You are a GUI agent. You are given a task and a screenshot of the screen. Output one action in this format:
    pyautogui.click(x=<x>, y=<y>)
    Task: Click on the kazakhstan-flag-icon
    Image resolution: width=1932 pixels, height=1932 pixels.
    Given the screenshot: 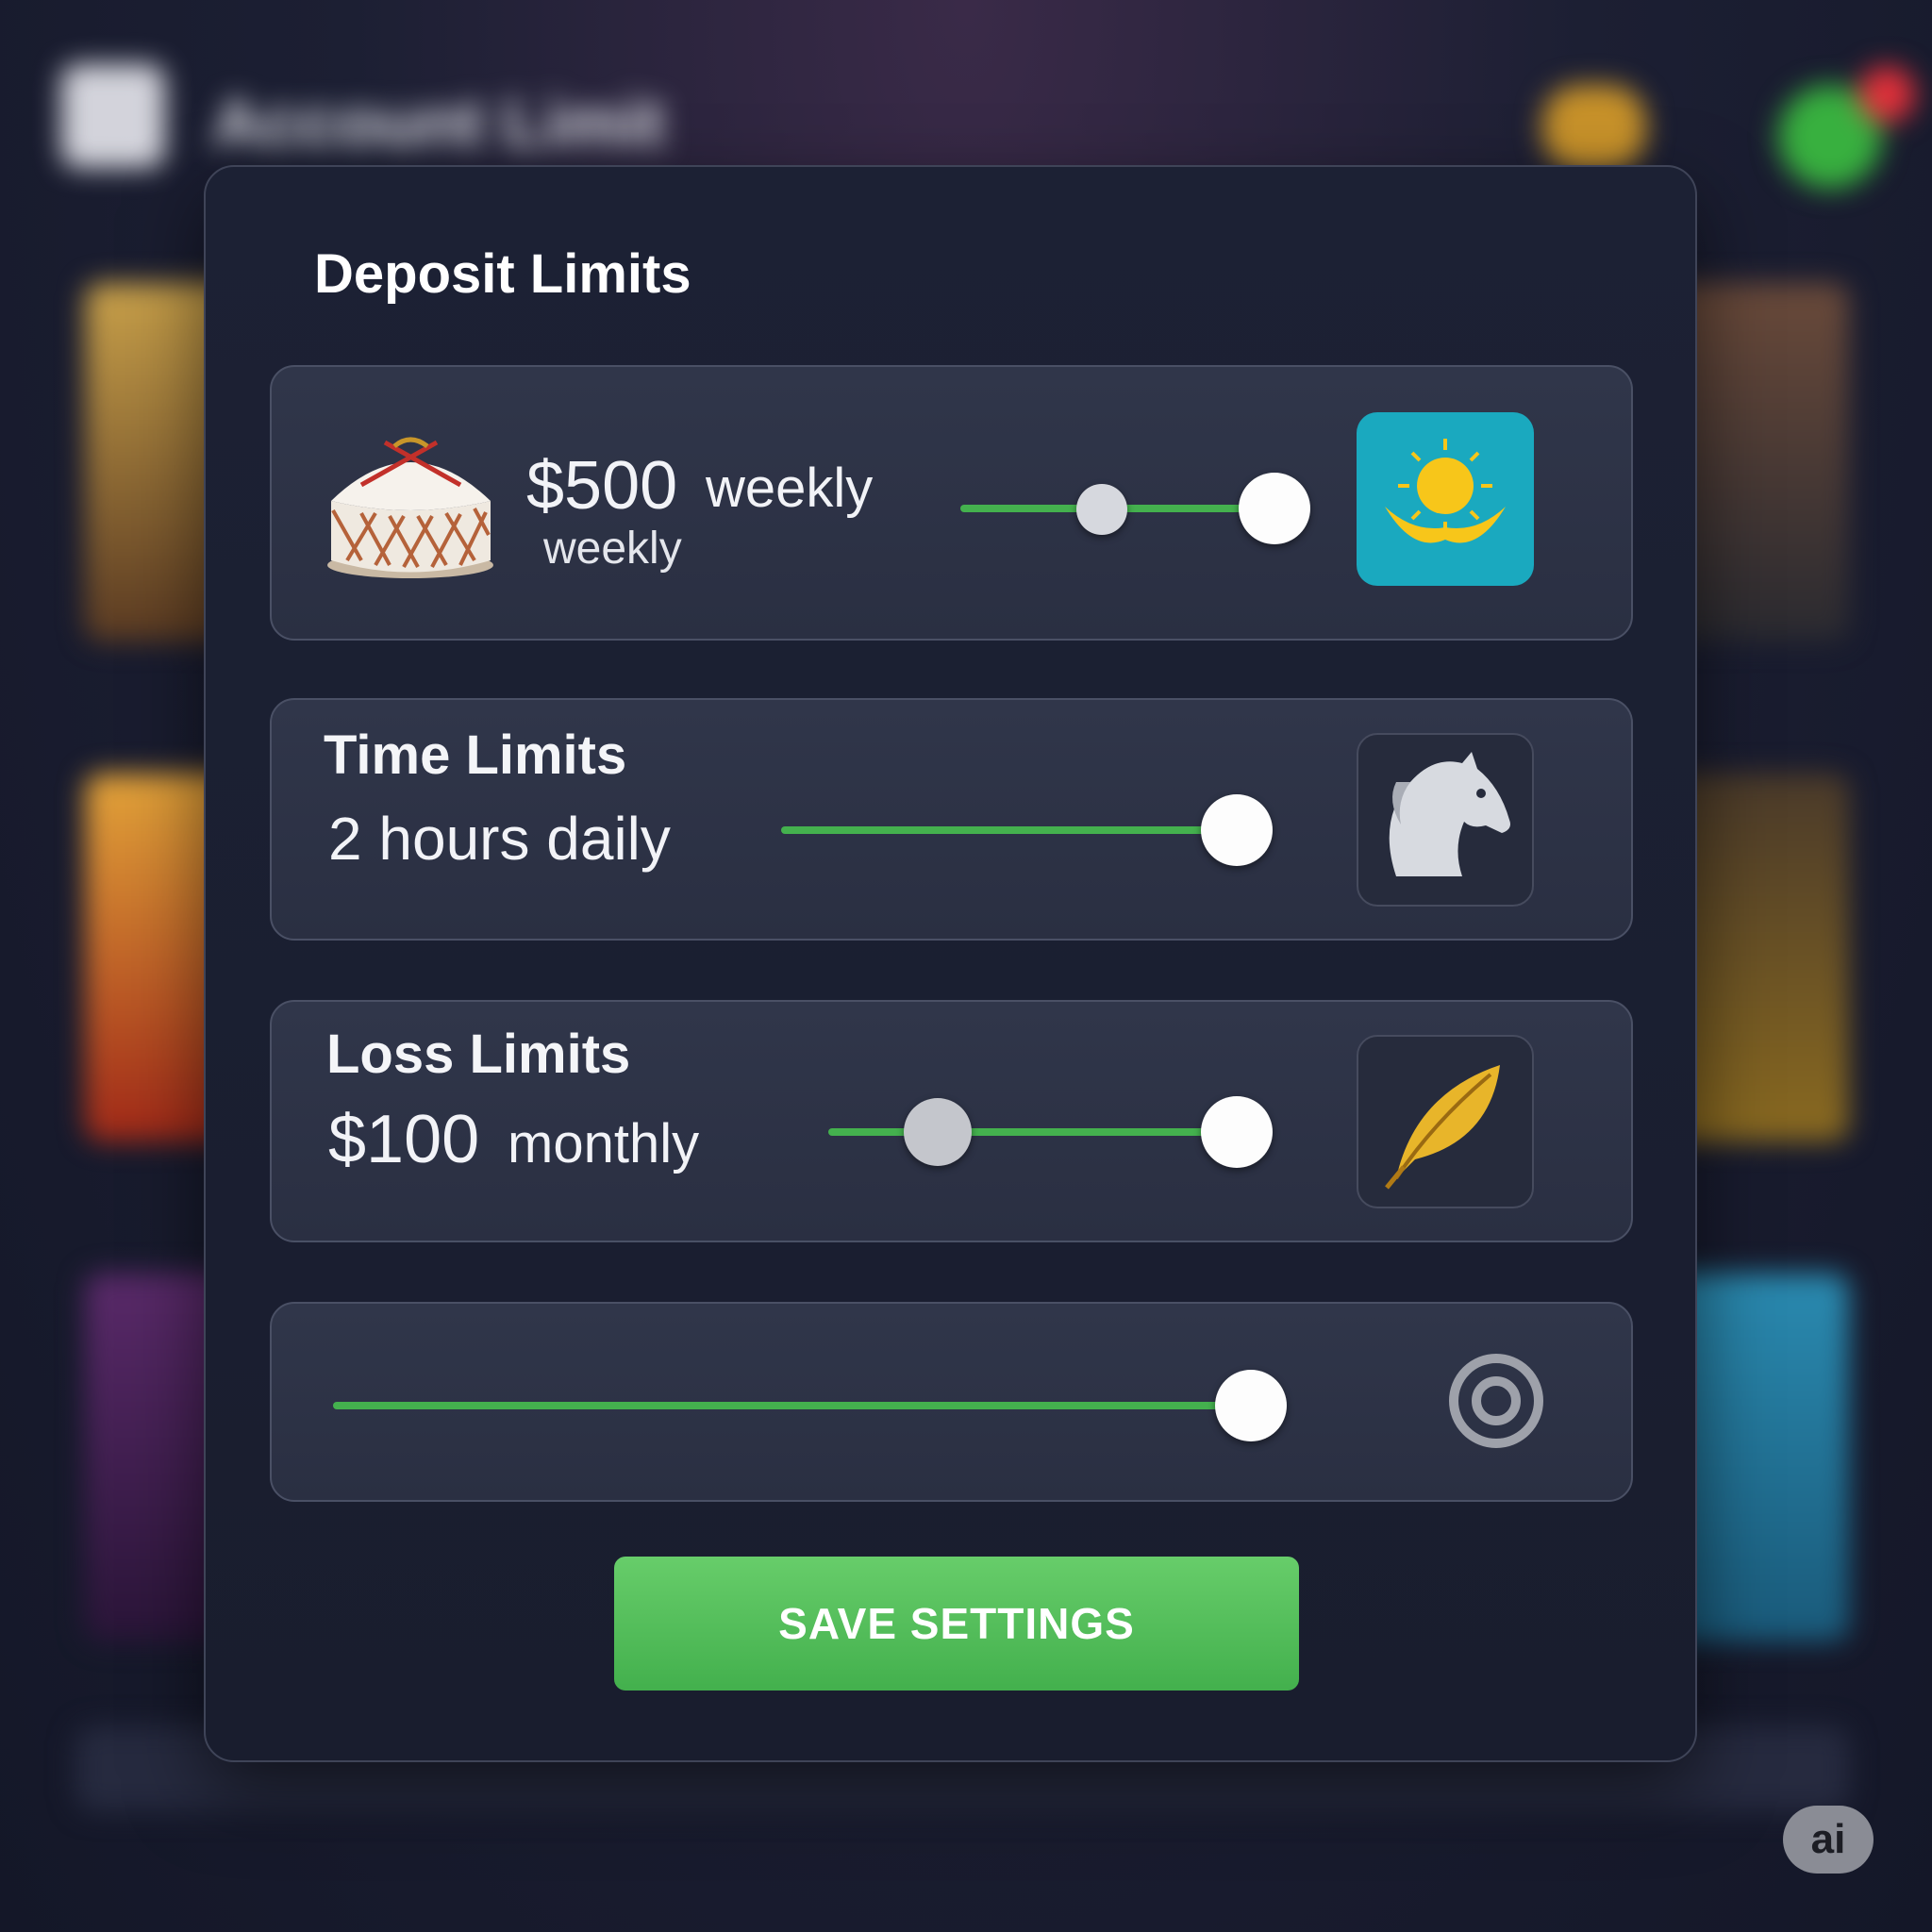 What is the action you would take?
    pyautogui.click(x=1446, y=499)
    